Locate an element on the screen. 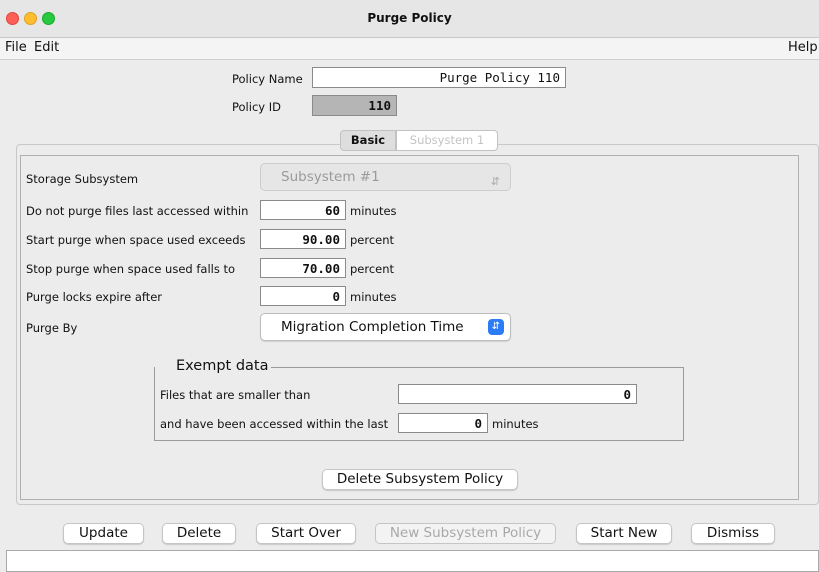 The width and height of the screenshot is (819, 572). menu-edit: Edit is located at coordinates (46, 47).